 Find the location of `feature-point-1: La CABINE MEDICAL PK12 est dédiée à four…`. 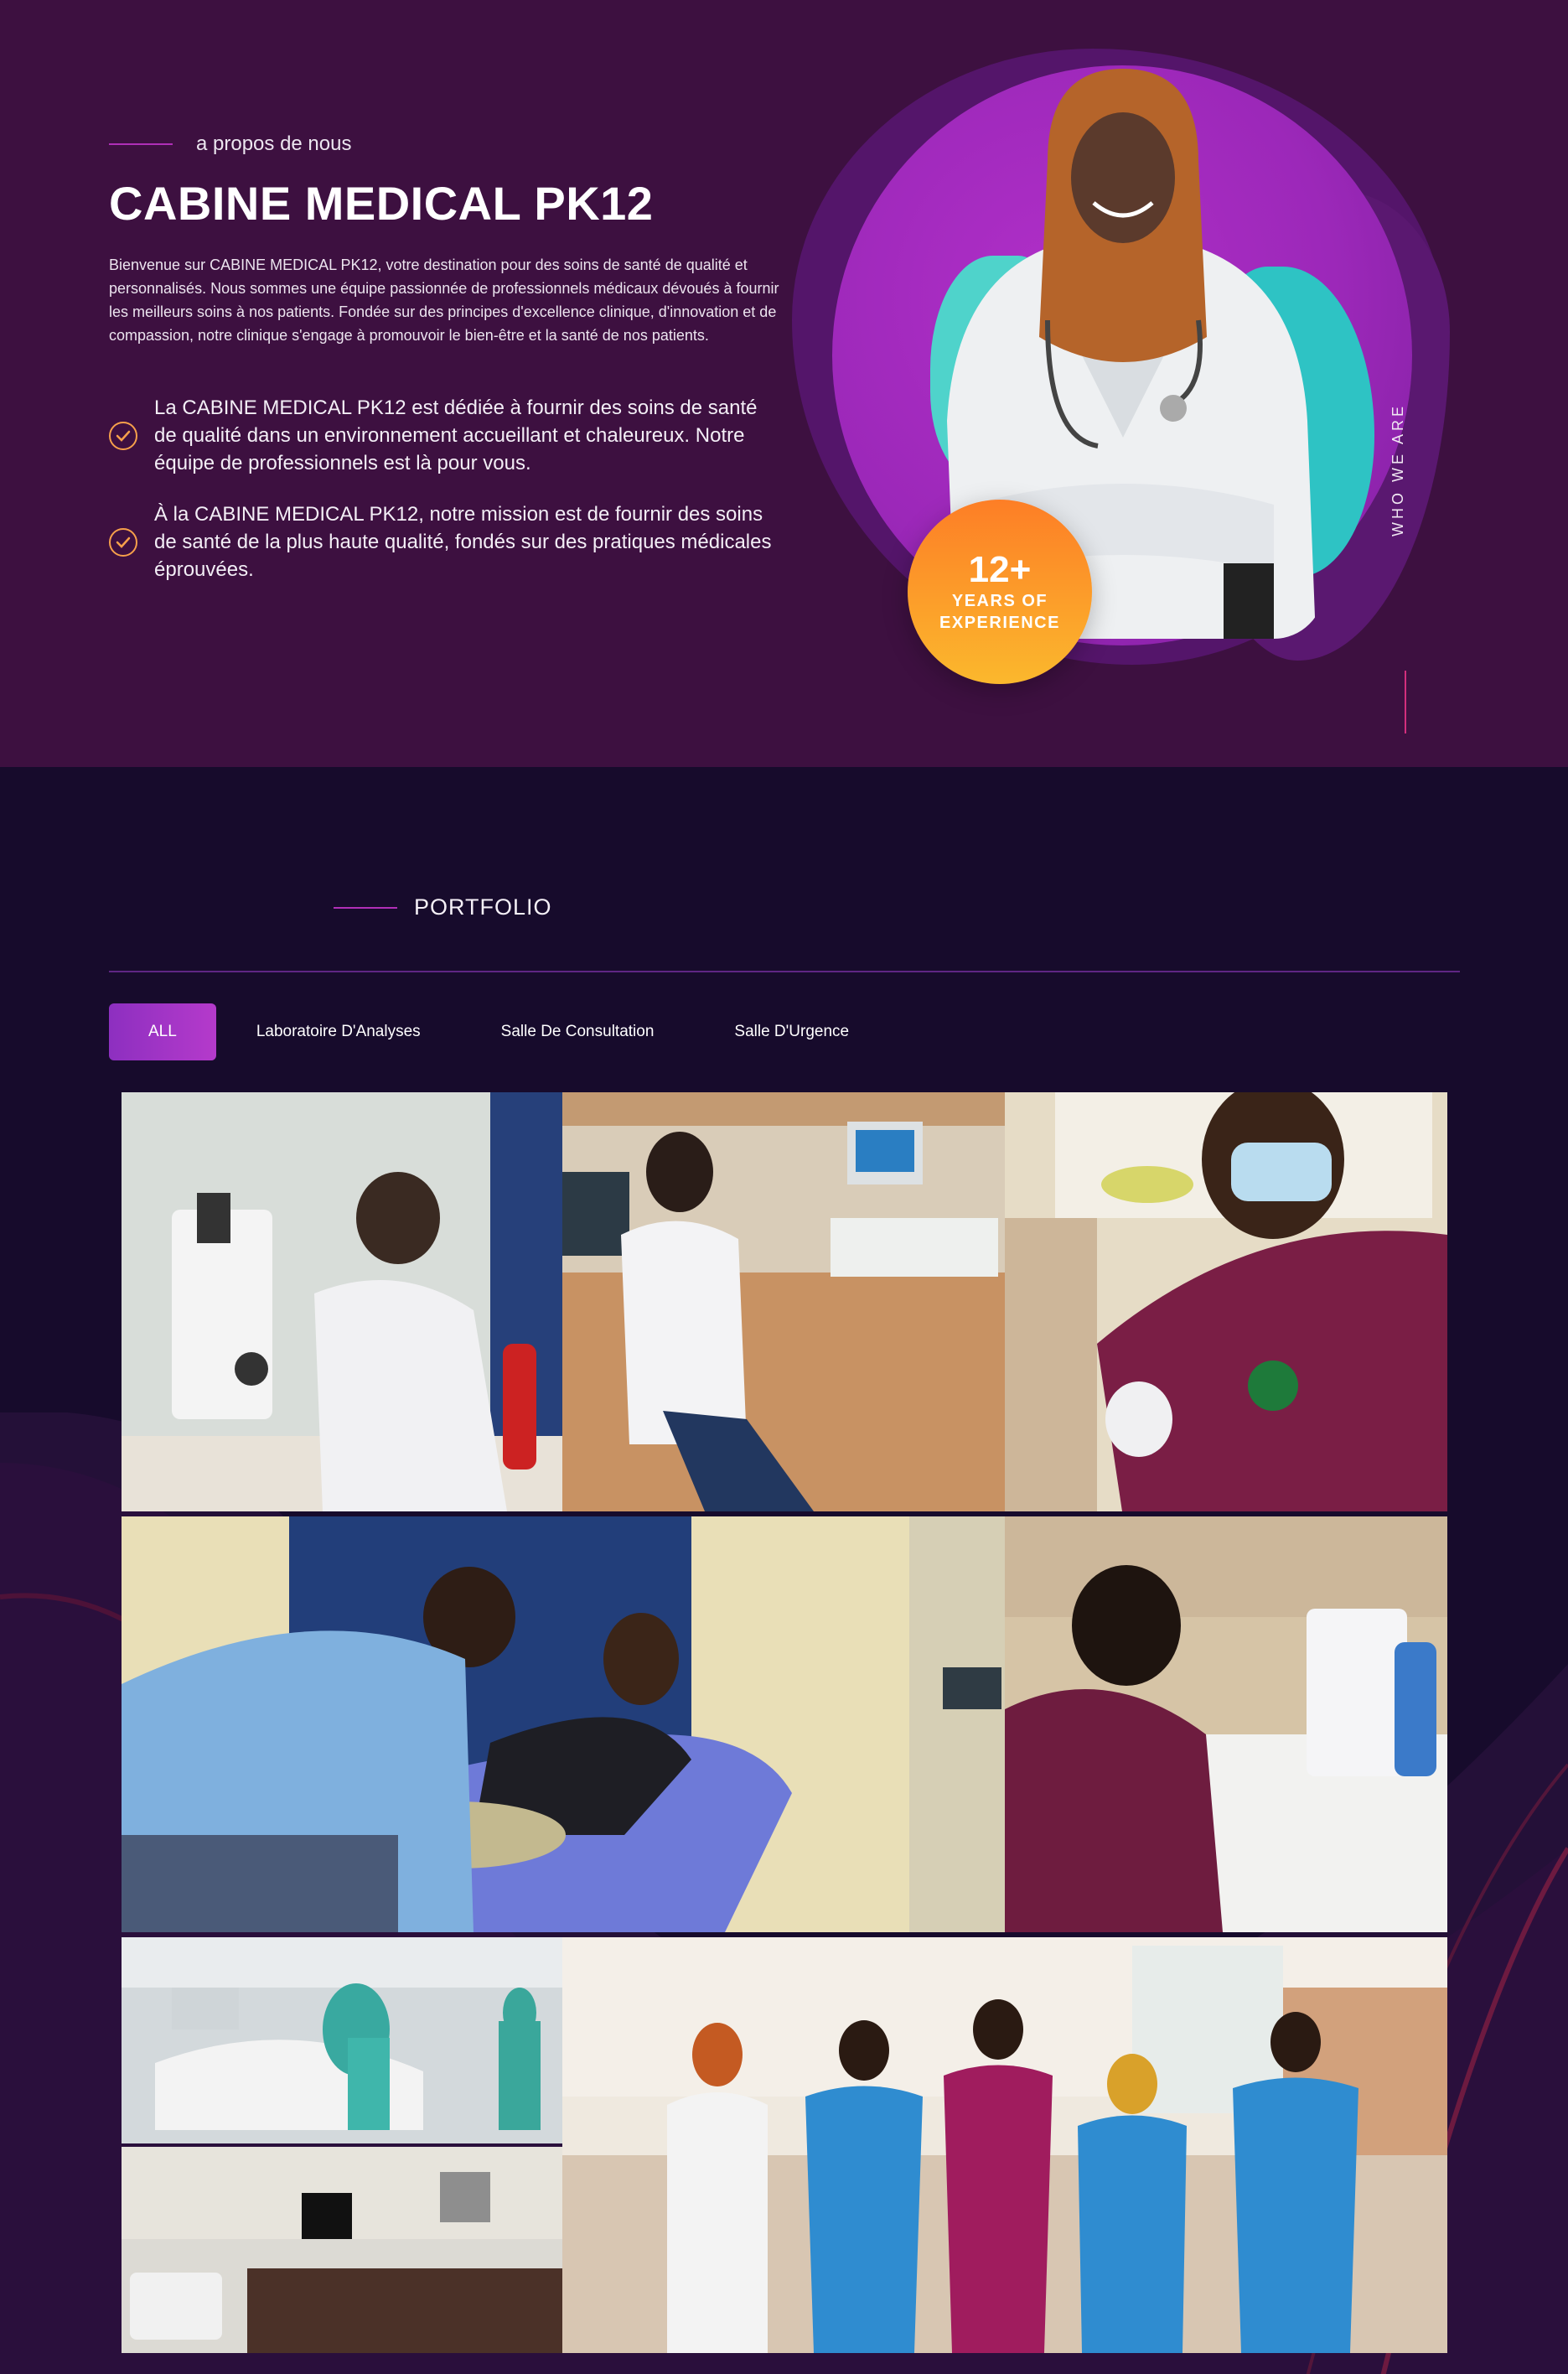

feature-point-1: La CABINE MEDICAL PK12 est dédiée à four… is located at coordinates (444, 435).